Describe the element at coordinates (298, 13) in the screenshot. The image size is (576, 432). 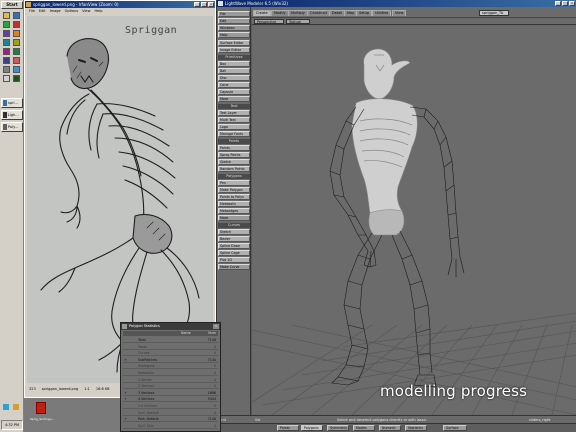
I see `tab-multiply: Multiply` at that location.